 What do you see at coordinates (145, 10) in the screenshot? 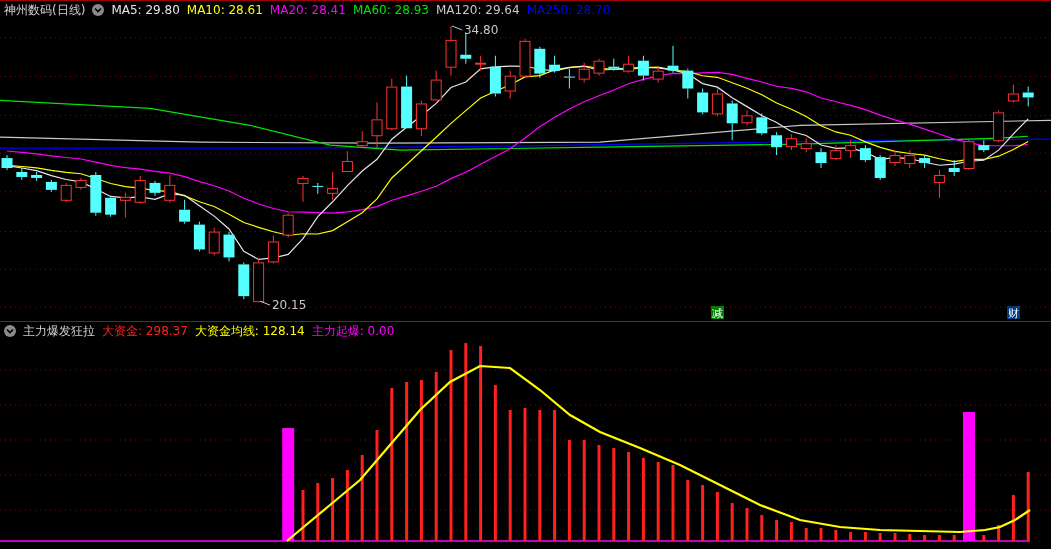
I see `indicator-value: MA5: 29.80` at bounding box center [145, 10].